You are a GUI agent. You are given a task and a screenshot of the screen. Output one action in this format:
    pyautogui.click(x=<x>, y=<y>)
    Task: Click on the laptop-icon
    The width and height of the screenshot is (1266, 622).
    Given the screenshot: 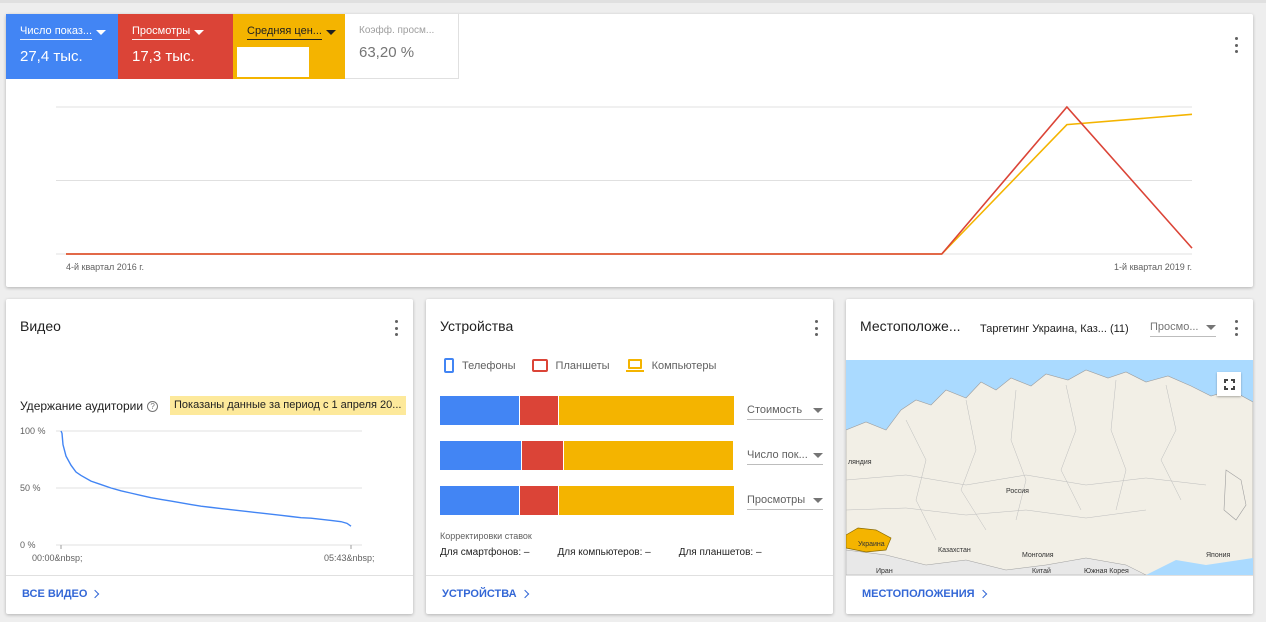 What is the action you would take?
    pyautogui.click(x=634, y=365)
    